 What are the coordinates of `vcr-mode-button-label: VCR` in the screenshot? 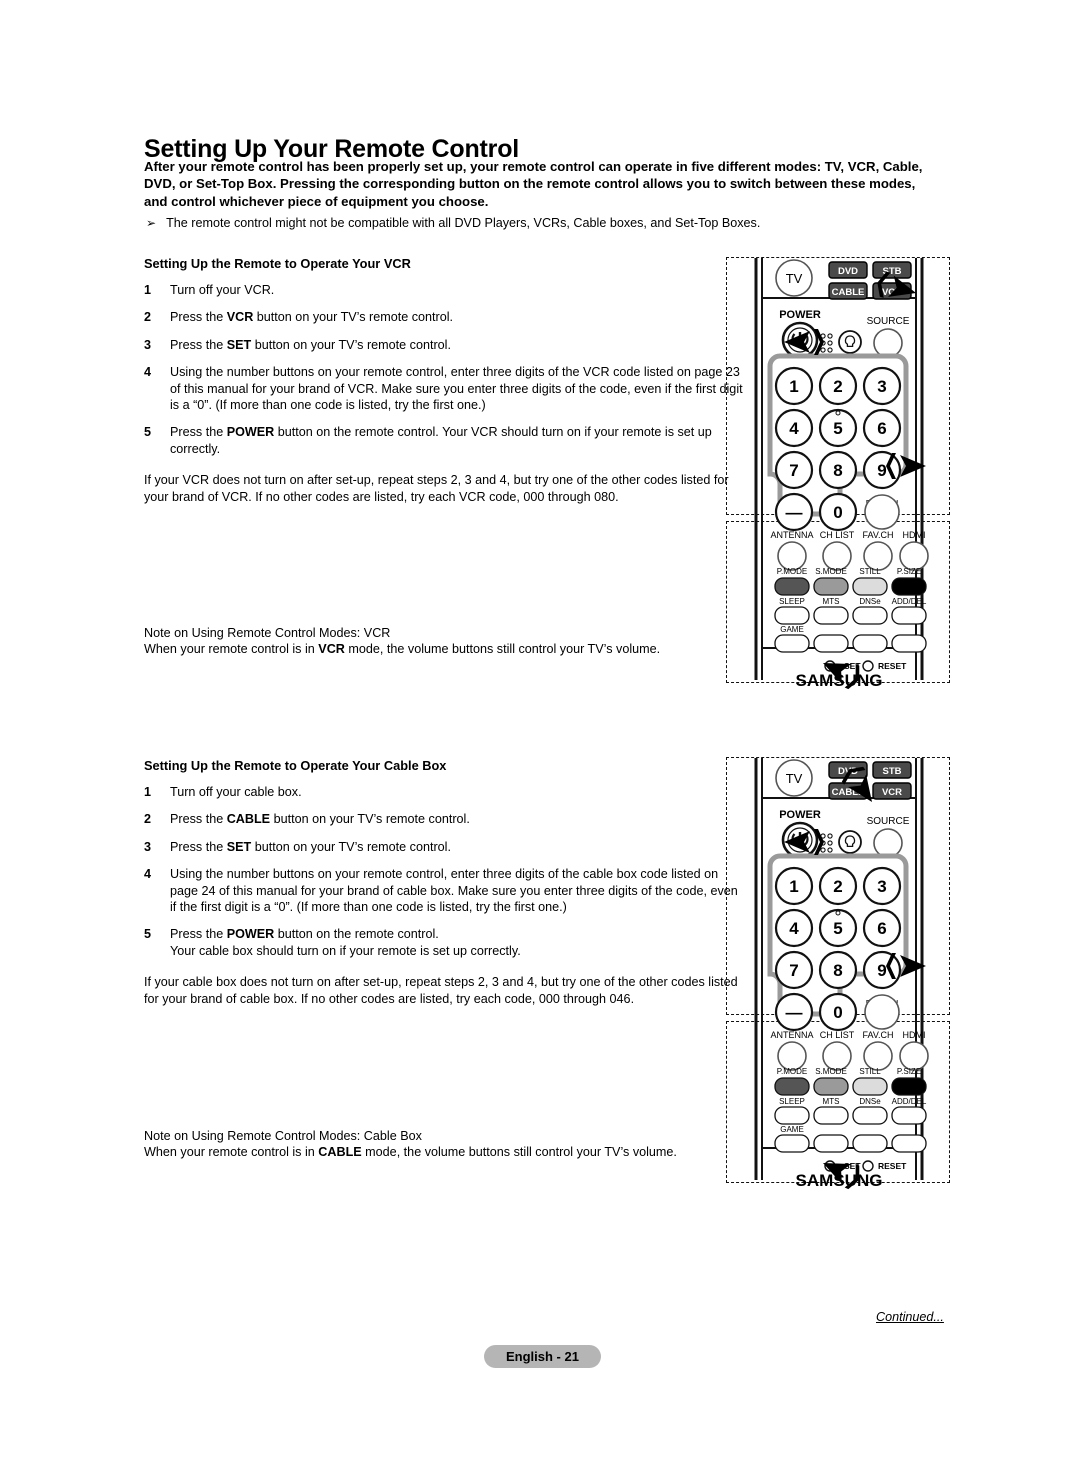 It's located at (892, 792).